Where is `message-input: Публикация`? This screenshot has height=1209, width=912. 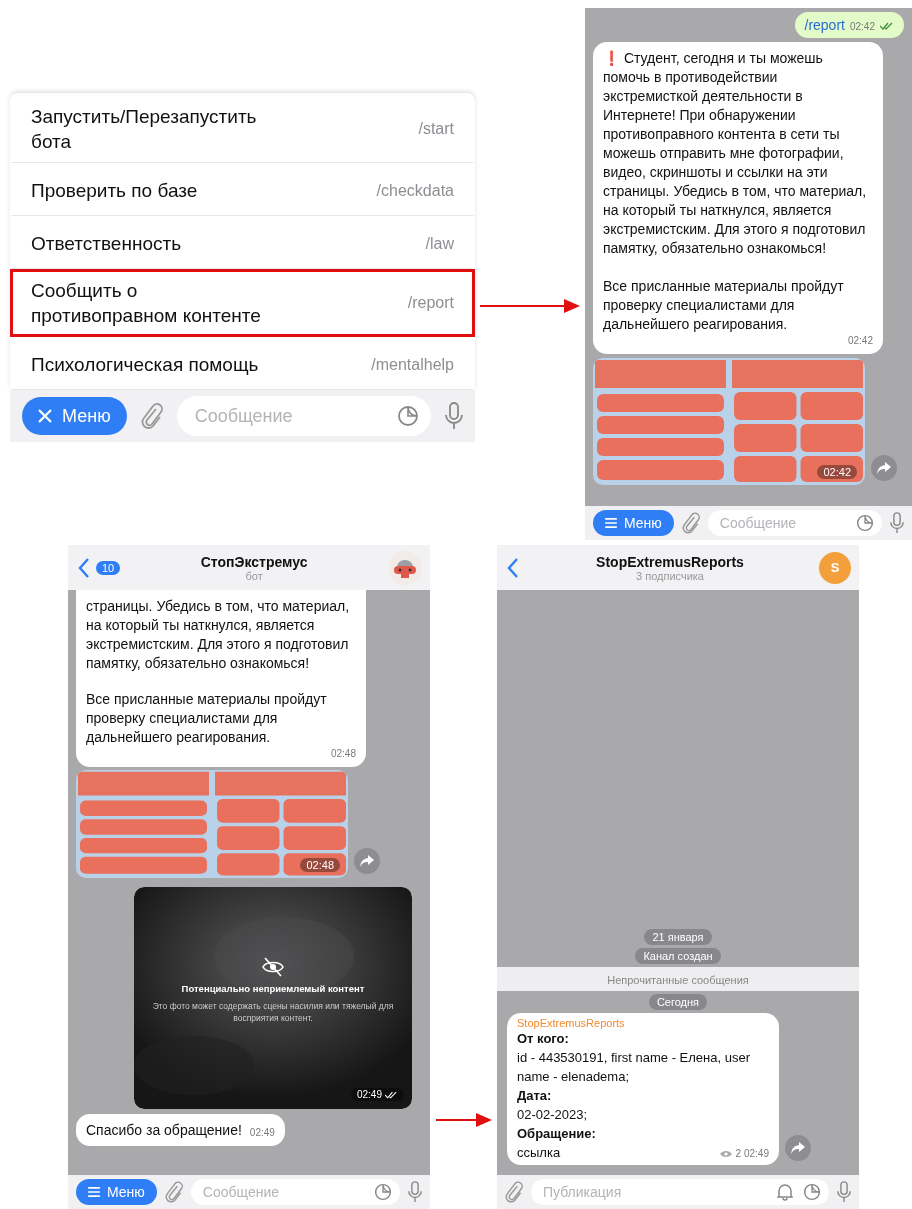
message-input: Публикация is located at coordinates (654, 1192).